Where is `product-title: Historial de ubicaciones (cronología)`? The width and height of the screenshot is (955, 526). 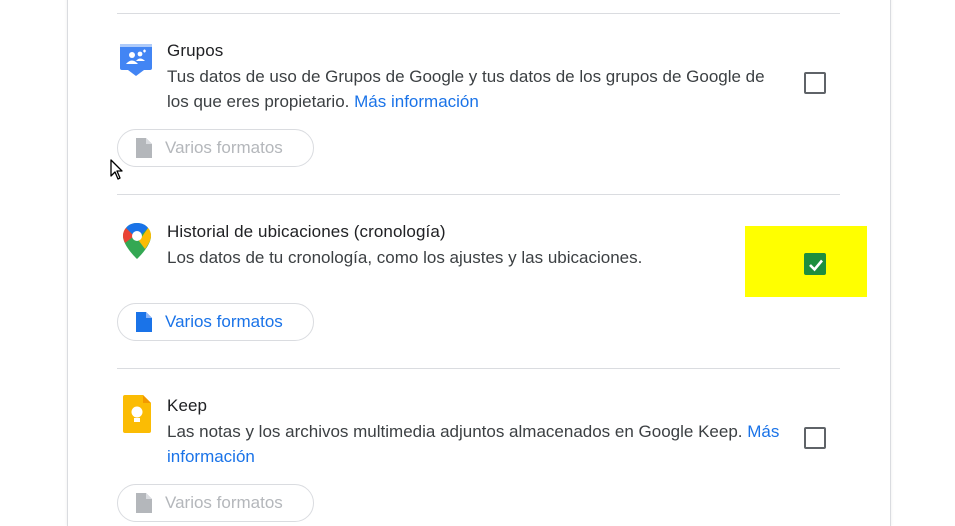 product-title: Historial de ubicaciones (cronología) is located at coordinates (306, 231).